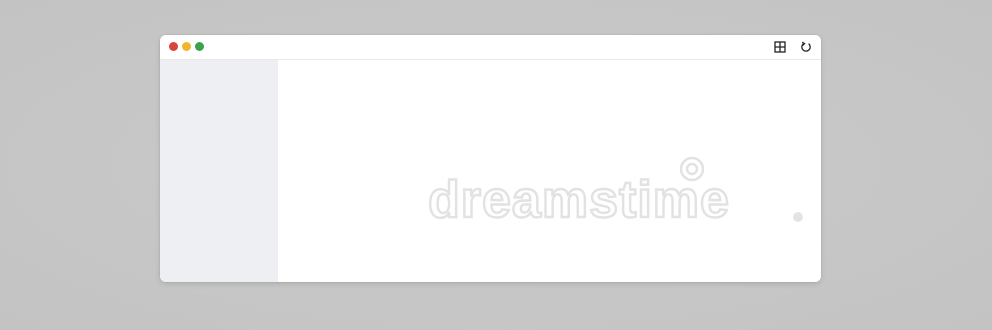  What do you see at coordinates (186, 46) in the screenshot?
I see `minimize-window-button` at bounding box center [186, 46].